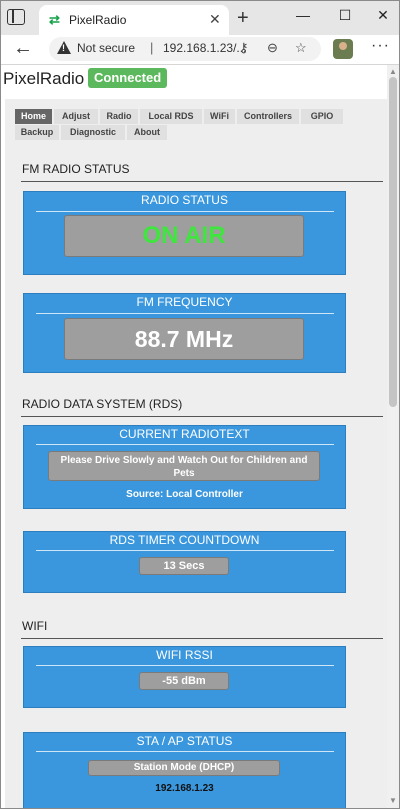  Describe the element at coordinates (303, 15) in the screenshot. I see `minimize-icon: —` at that location.